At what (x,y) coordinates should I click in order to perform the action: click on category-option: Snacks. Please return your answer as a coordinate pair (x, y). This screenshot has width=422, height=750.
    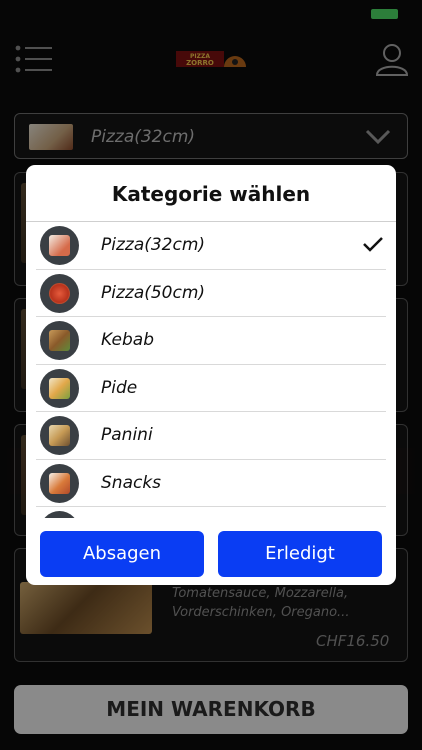
    Looking at the image, I should click on (211, 483).